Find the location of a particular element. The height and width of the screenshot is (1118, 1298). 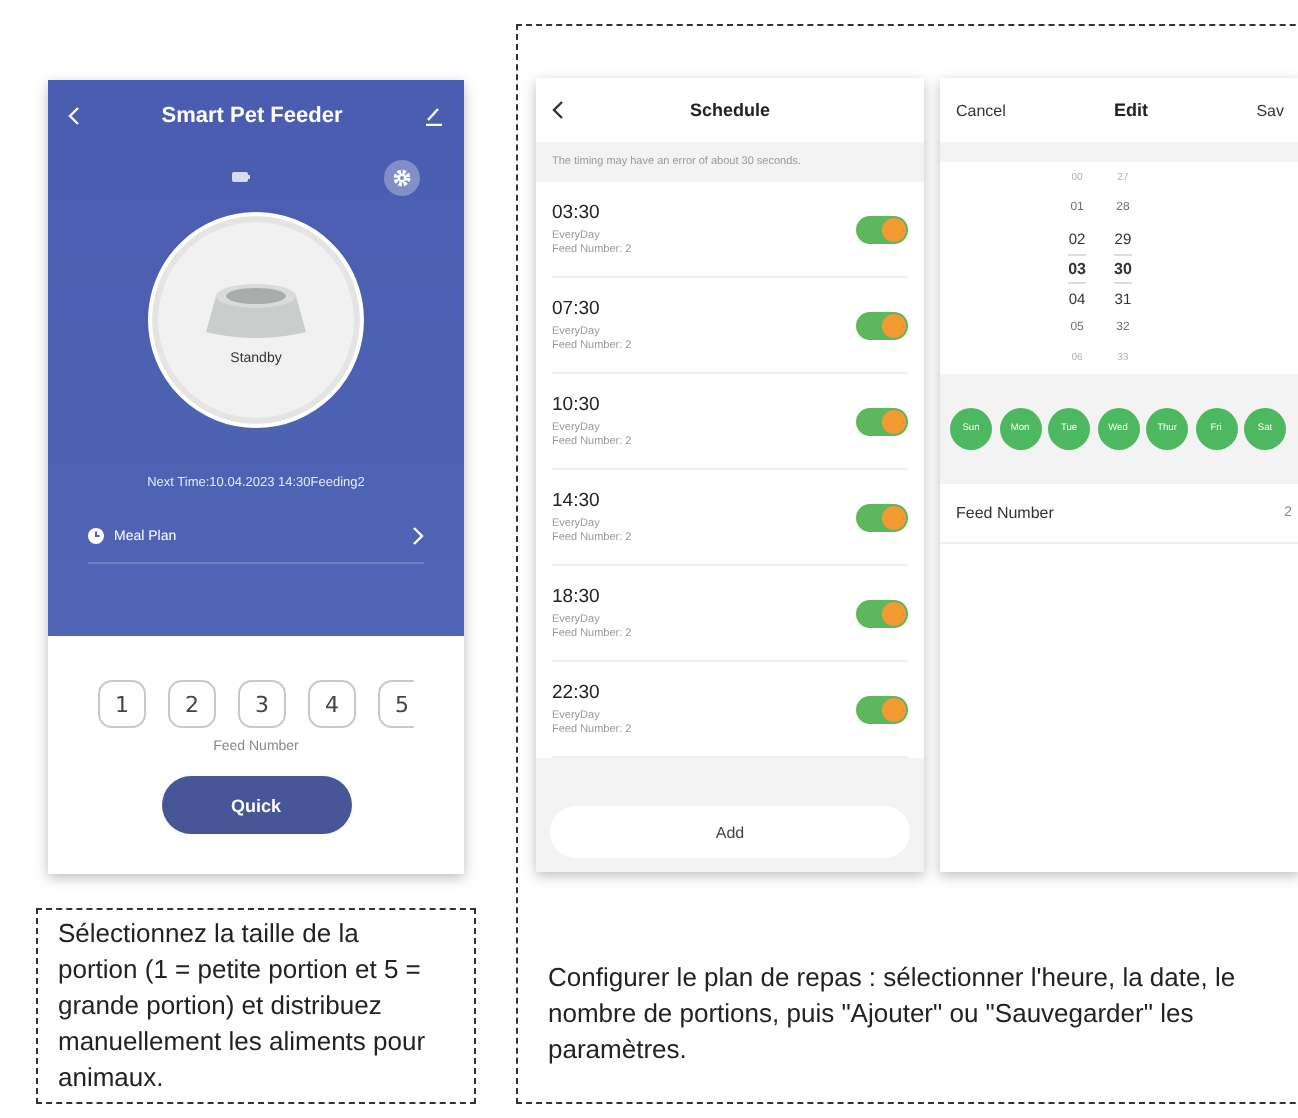

portion-button: 1 is located at coordinates (122, 704).